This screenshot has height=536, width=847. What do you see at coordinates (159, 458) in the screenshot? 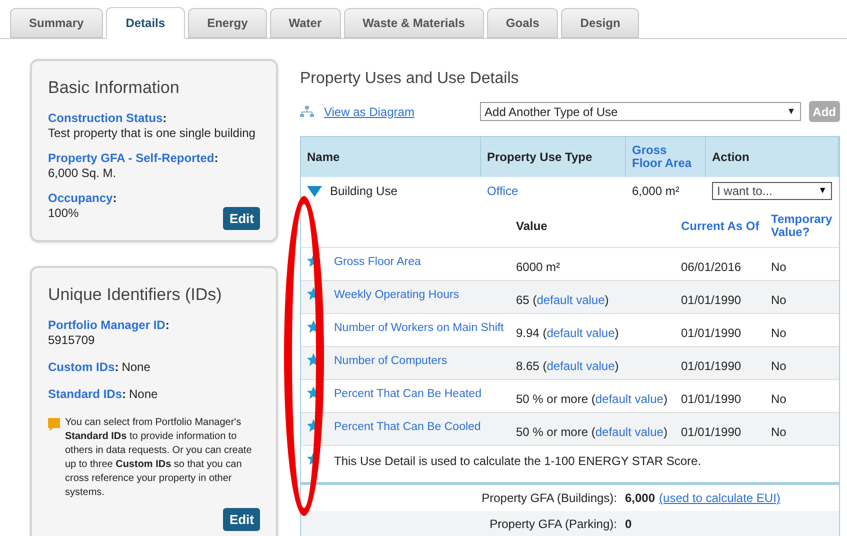
I see `info-note: You can select from Portfolio Manager's Standard IDs to provide information to others in data requests. Or you can create up to three Custom IDs so that you can cross reference your property in other systems.` at bounding box center [159, 458].